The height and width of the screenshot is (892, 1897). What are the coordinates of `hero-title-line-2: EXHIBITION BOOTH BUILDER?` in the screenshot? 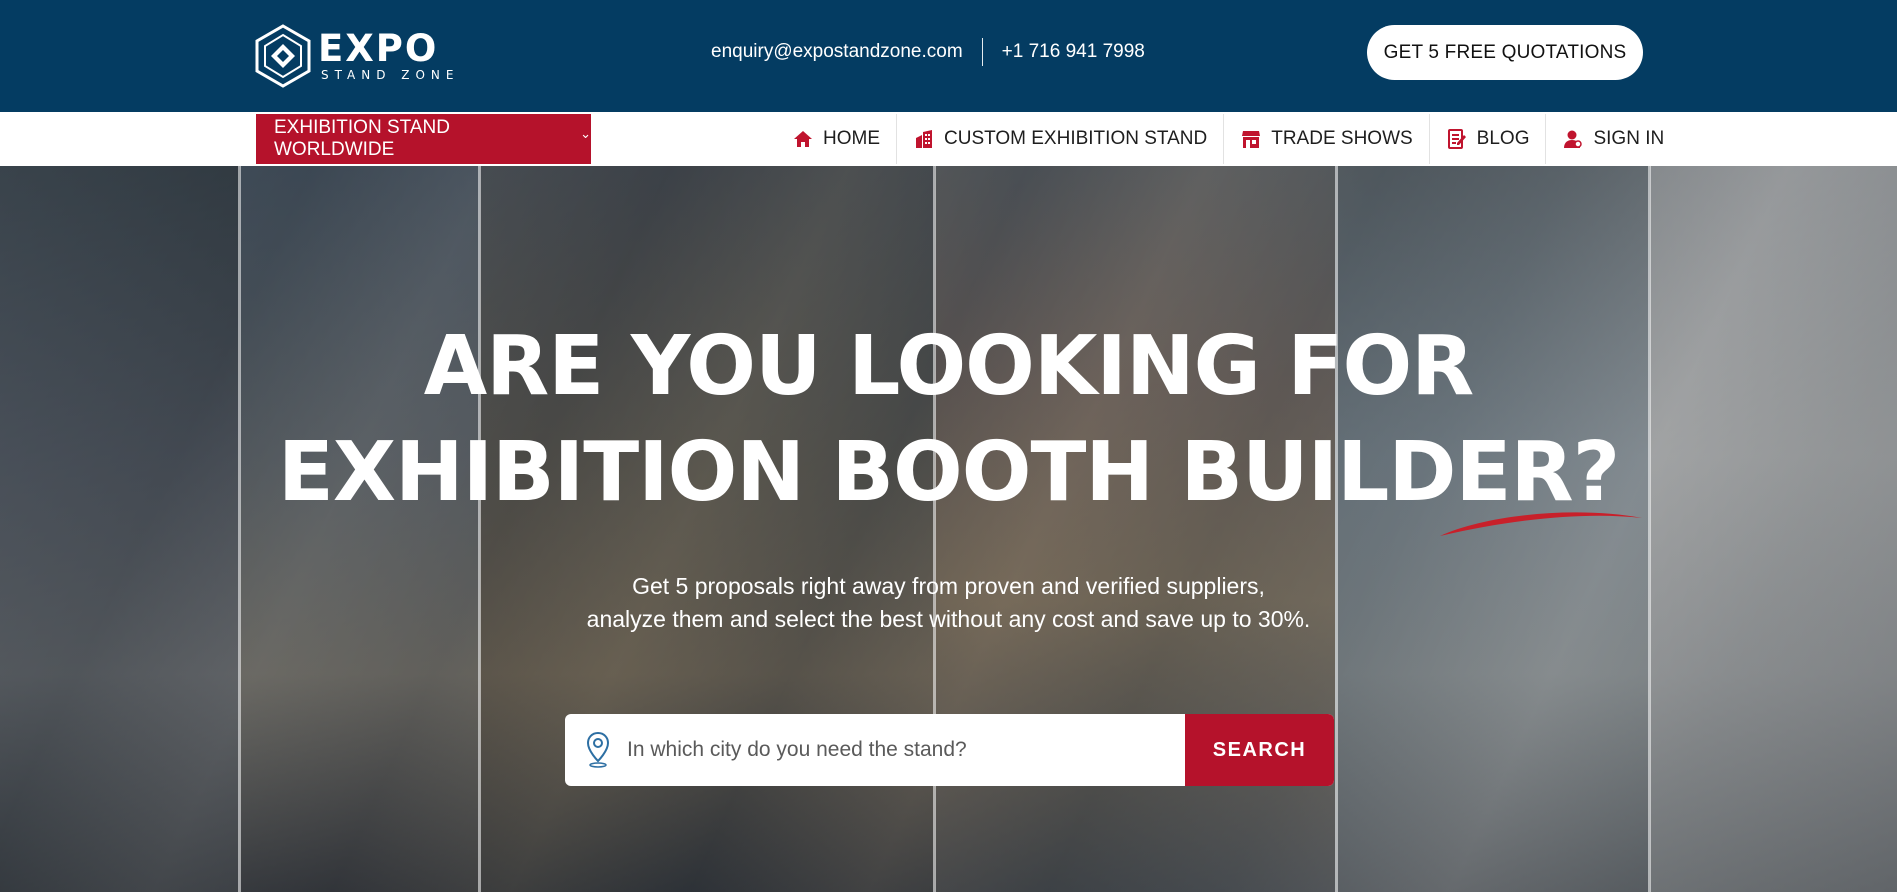 It's located at (948, 472).